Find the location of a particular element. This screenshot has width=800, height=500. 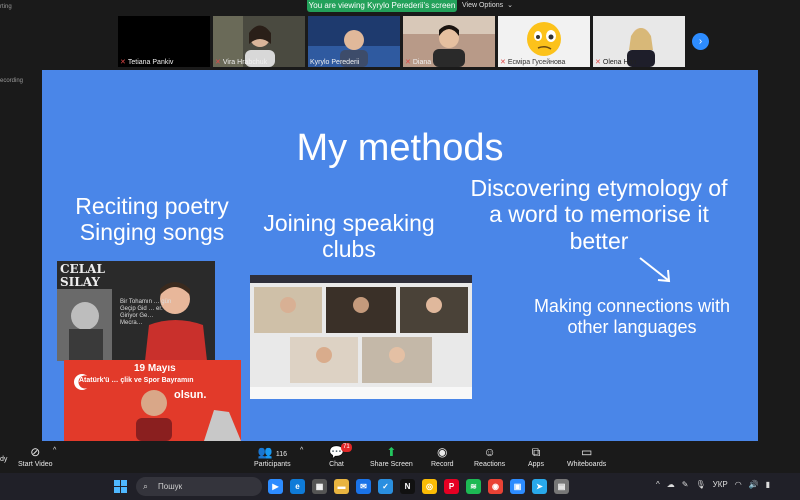

view-options-button: View Options ⌄ is located at coordinates (487, 6).